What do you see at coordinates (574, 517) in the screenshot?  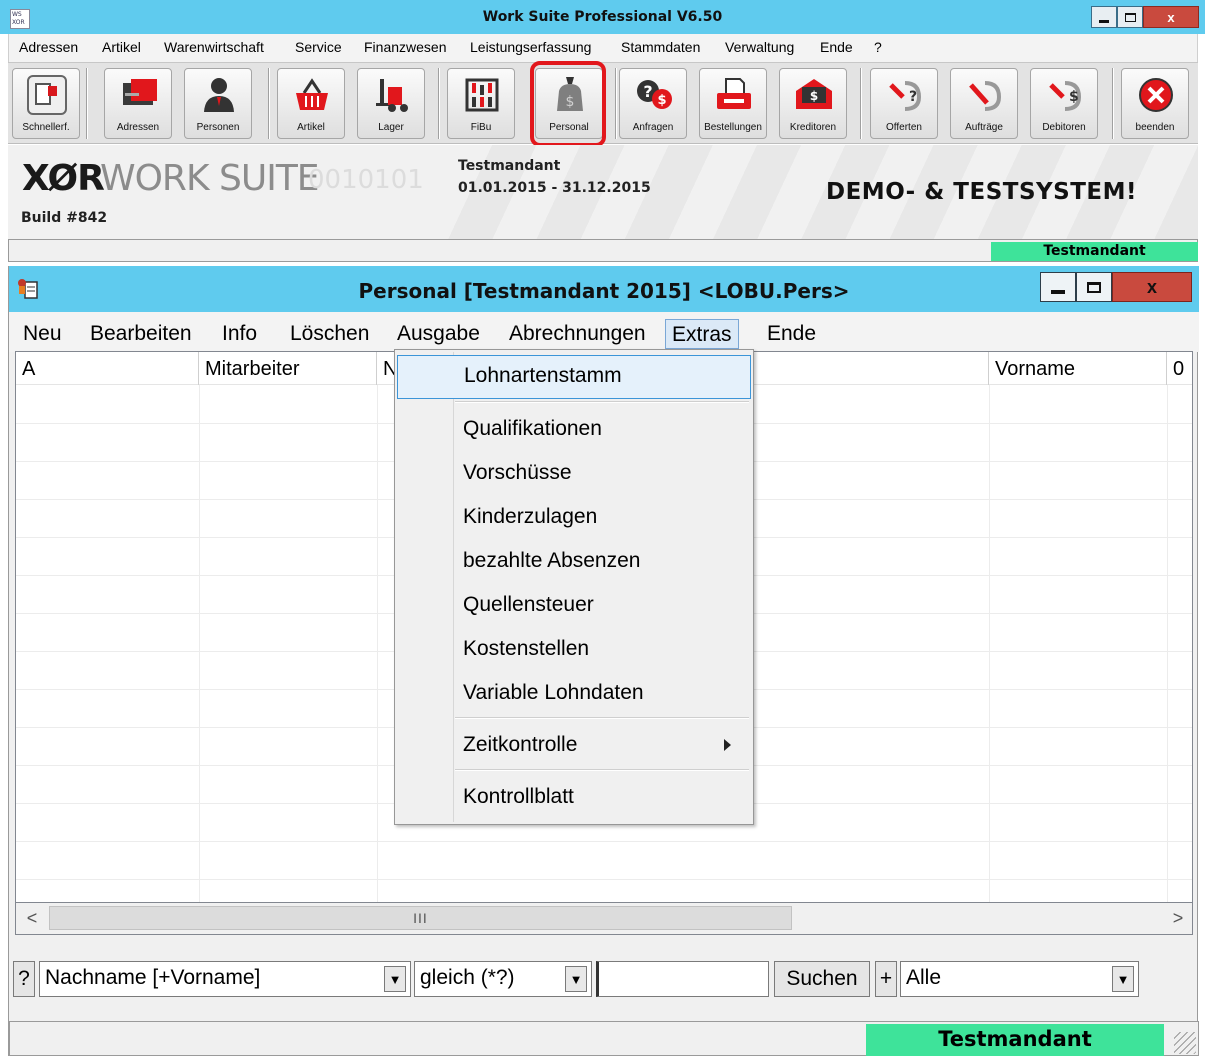 I see `menu-item-kinderzulagen: Kinderzulagen` at bounding box center [574, 517].